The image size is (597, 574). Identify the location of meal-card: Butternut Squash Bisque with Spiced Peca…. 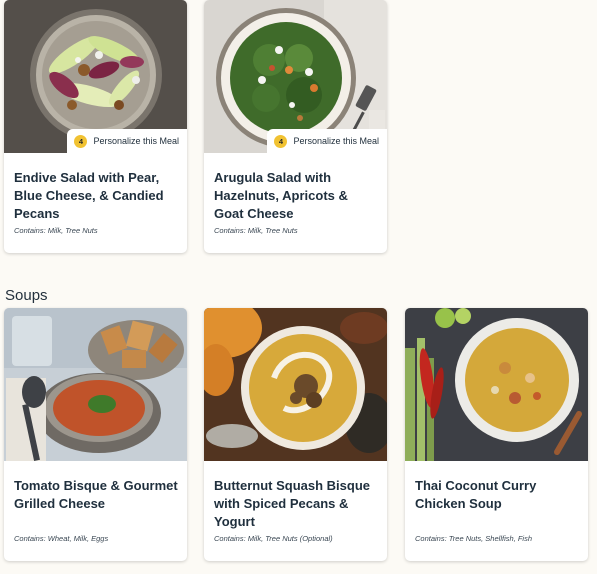
(295, 434).